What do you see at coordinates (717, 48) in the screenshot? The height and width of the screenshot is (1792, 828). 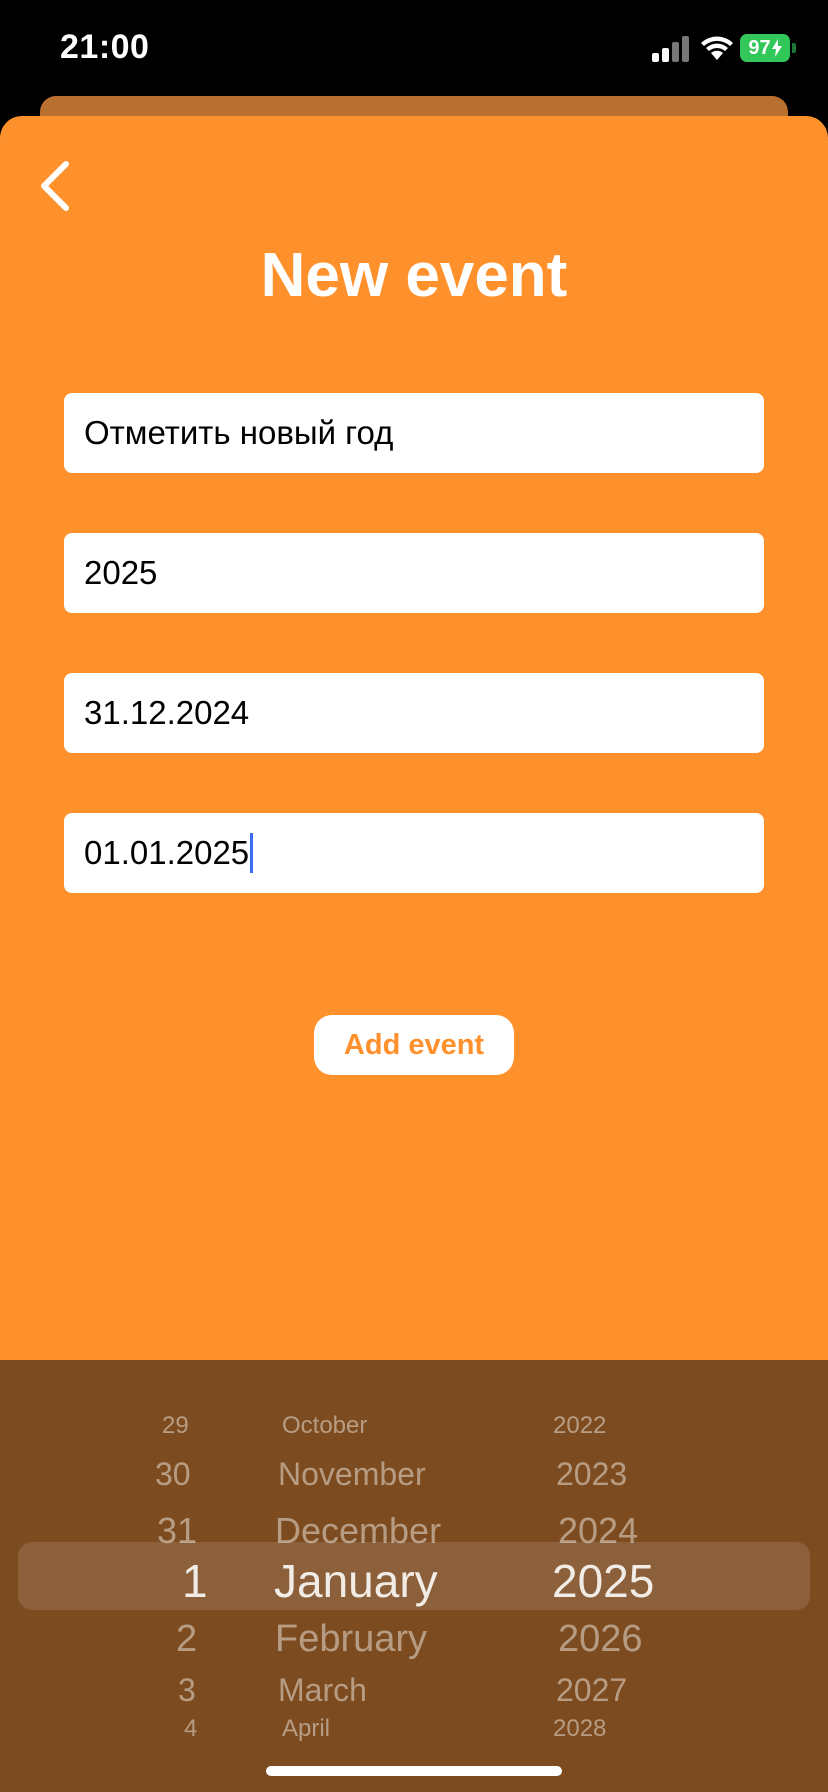 I see `wifi-icon` at bounding box center [717, 48].